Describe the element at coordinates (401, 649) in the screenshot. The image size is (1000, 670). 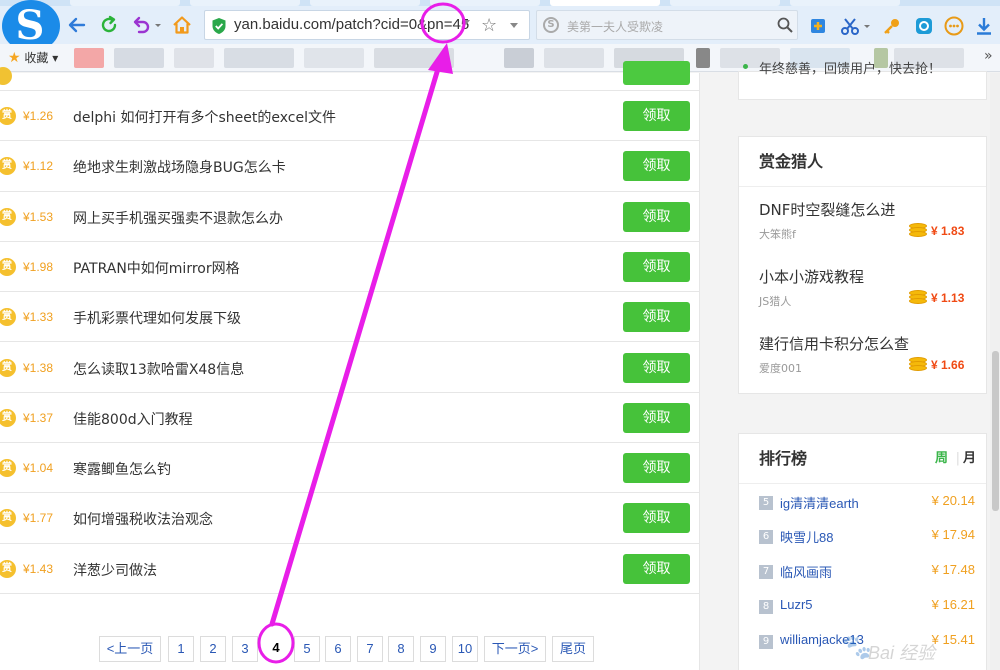
I see `page-button: 8` at that location.